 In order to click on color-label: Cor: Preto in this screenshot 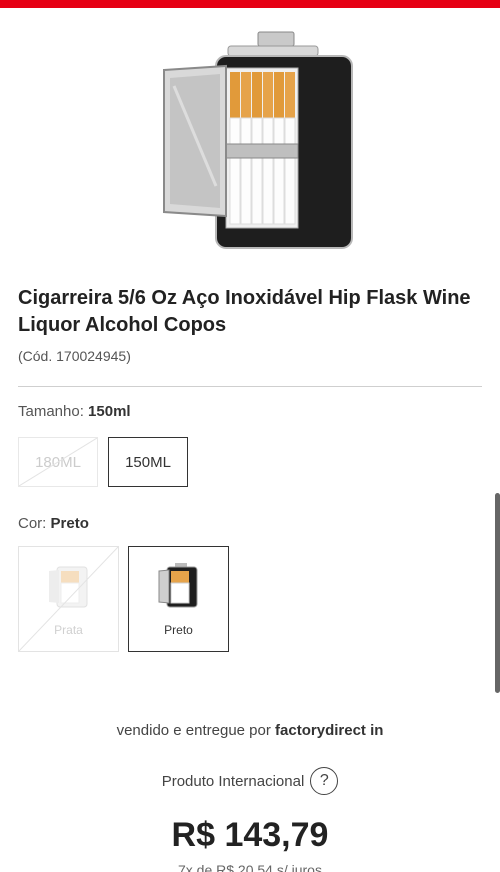, I will do `click(53, 523)`.